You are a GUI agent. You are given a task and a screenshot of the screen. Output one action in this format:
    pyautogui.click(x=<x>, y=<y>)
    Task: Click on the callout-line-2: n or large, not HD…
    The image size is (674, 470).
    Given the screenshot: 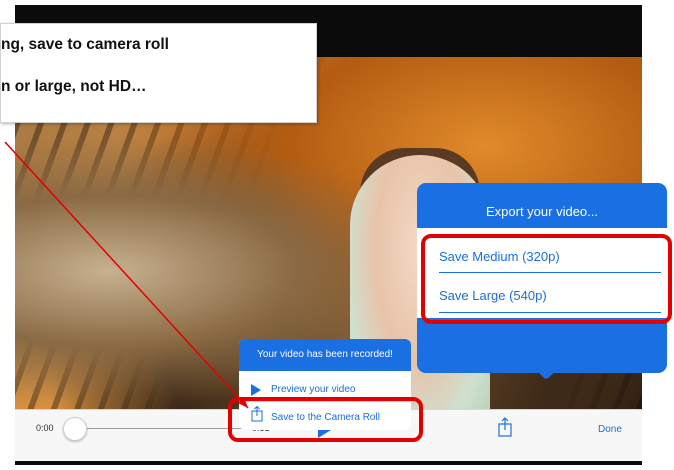 What is the action you would take?
    pyautogui.click(x=74, y=86)
    